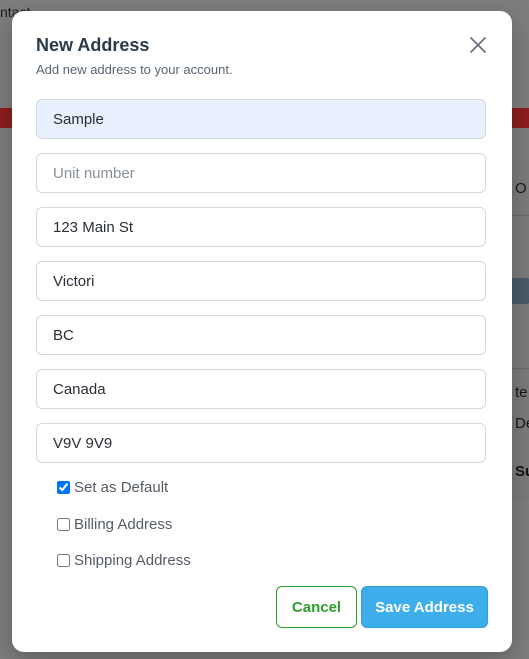  Describe the element at coordinates (261, 335) in the screenshot. I see `province-input` at that location.